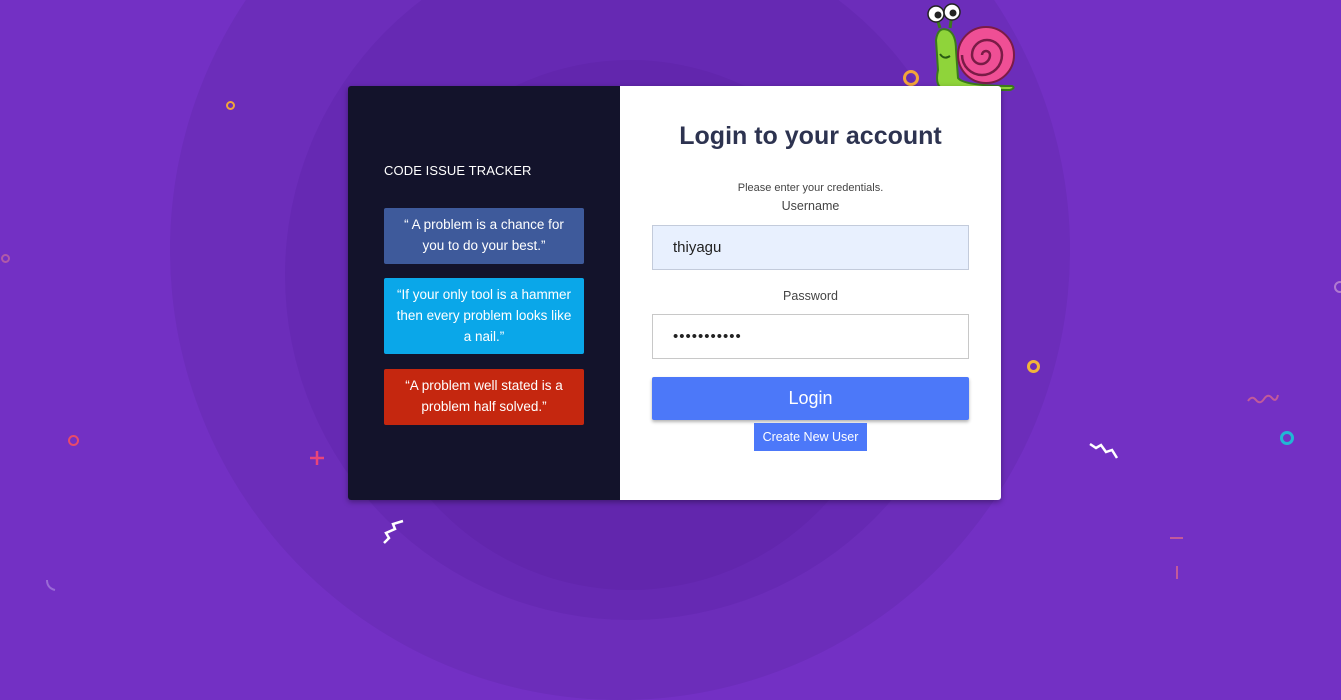  I want to click on password-label: Password, so click(810, 296).